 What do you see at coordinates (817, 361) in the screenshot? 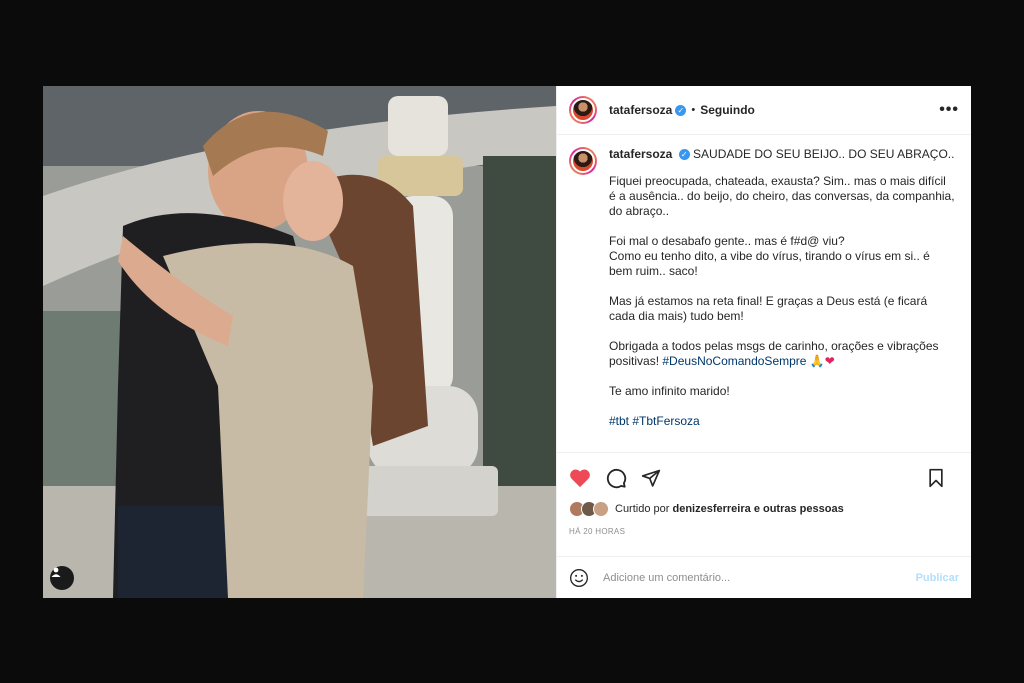
I see `pray-emoji: 🙏` at bounding box center [817, 361].